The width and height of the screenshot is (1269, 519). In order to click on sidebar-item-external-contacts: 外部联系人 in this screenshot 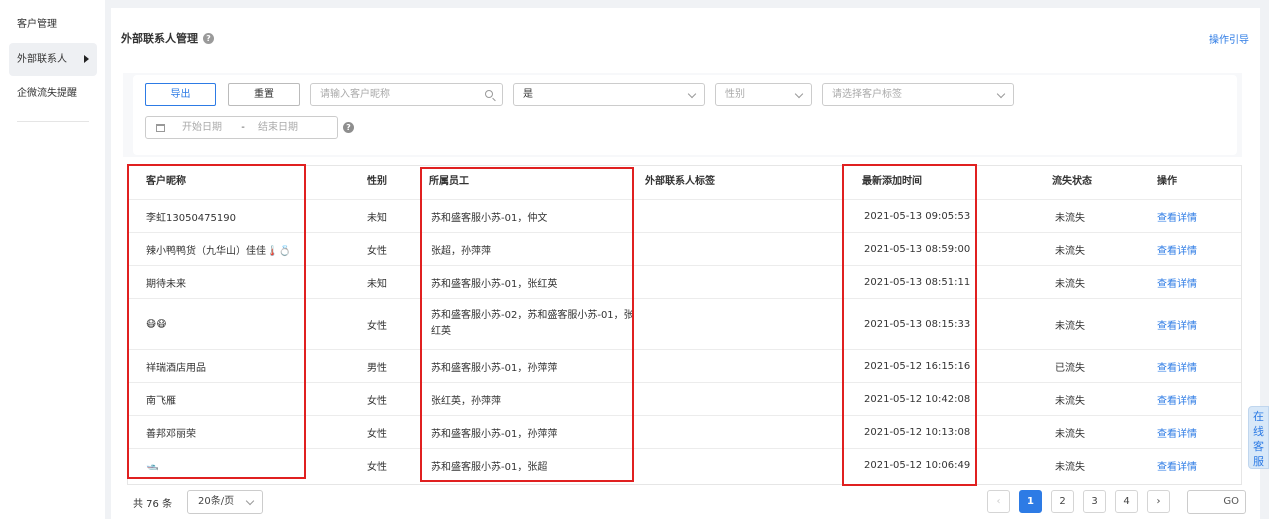, I will do `click(53, 59)`.